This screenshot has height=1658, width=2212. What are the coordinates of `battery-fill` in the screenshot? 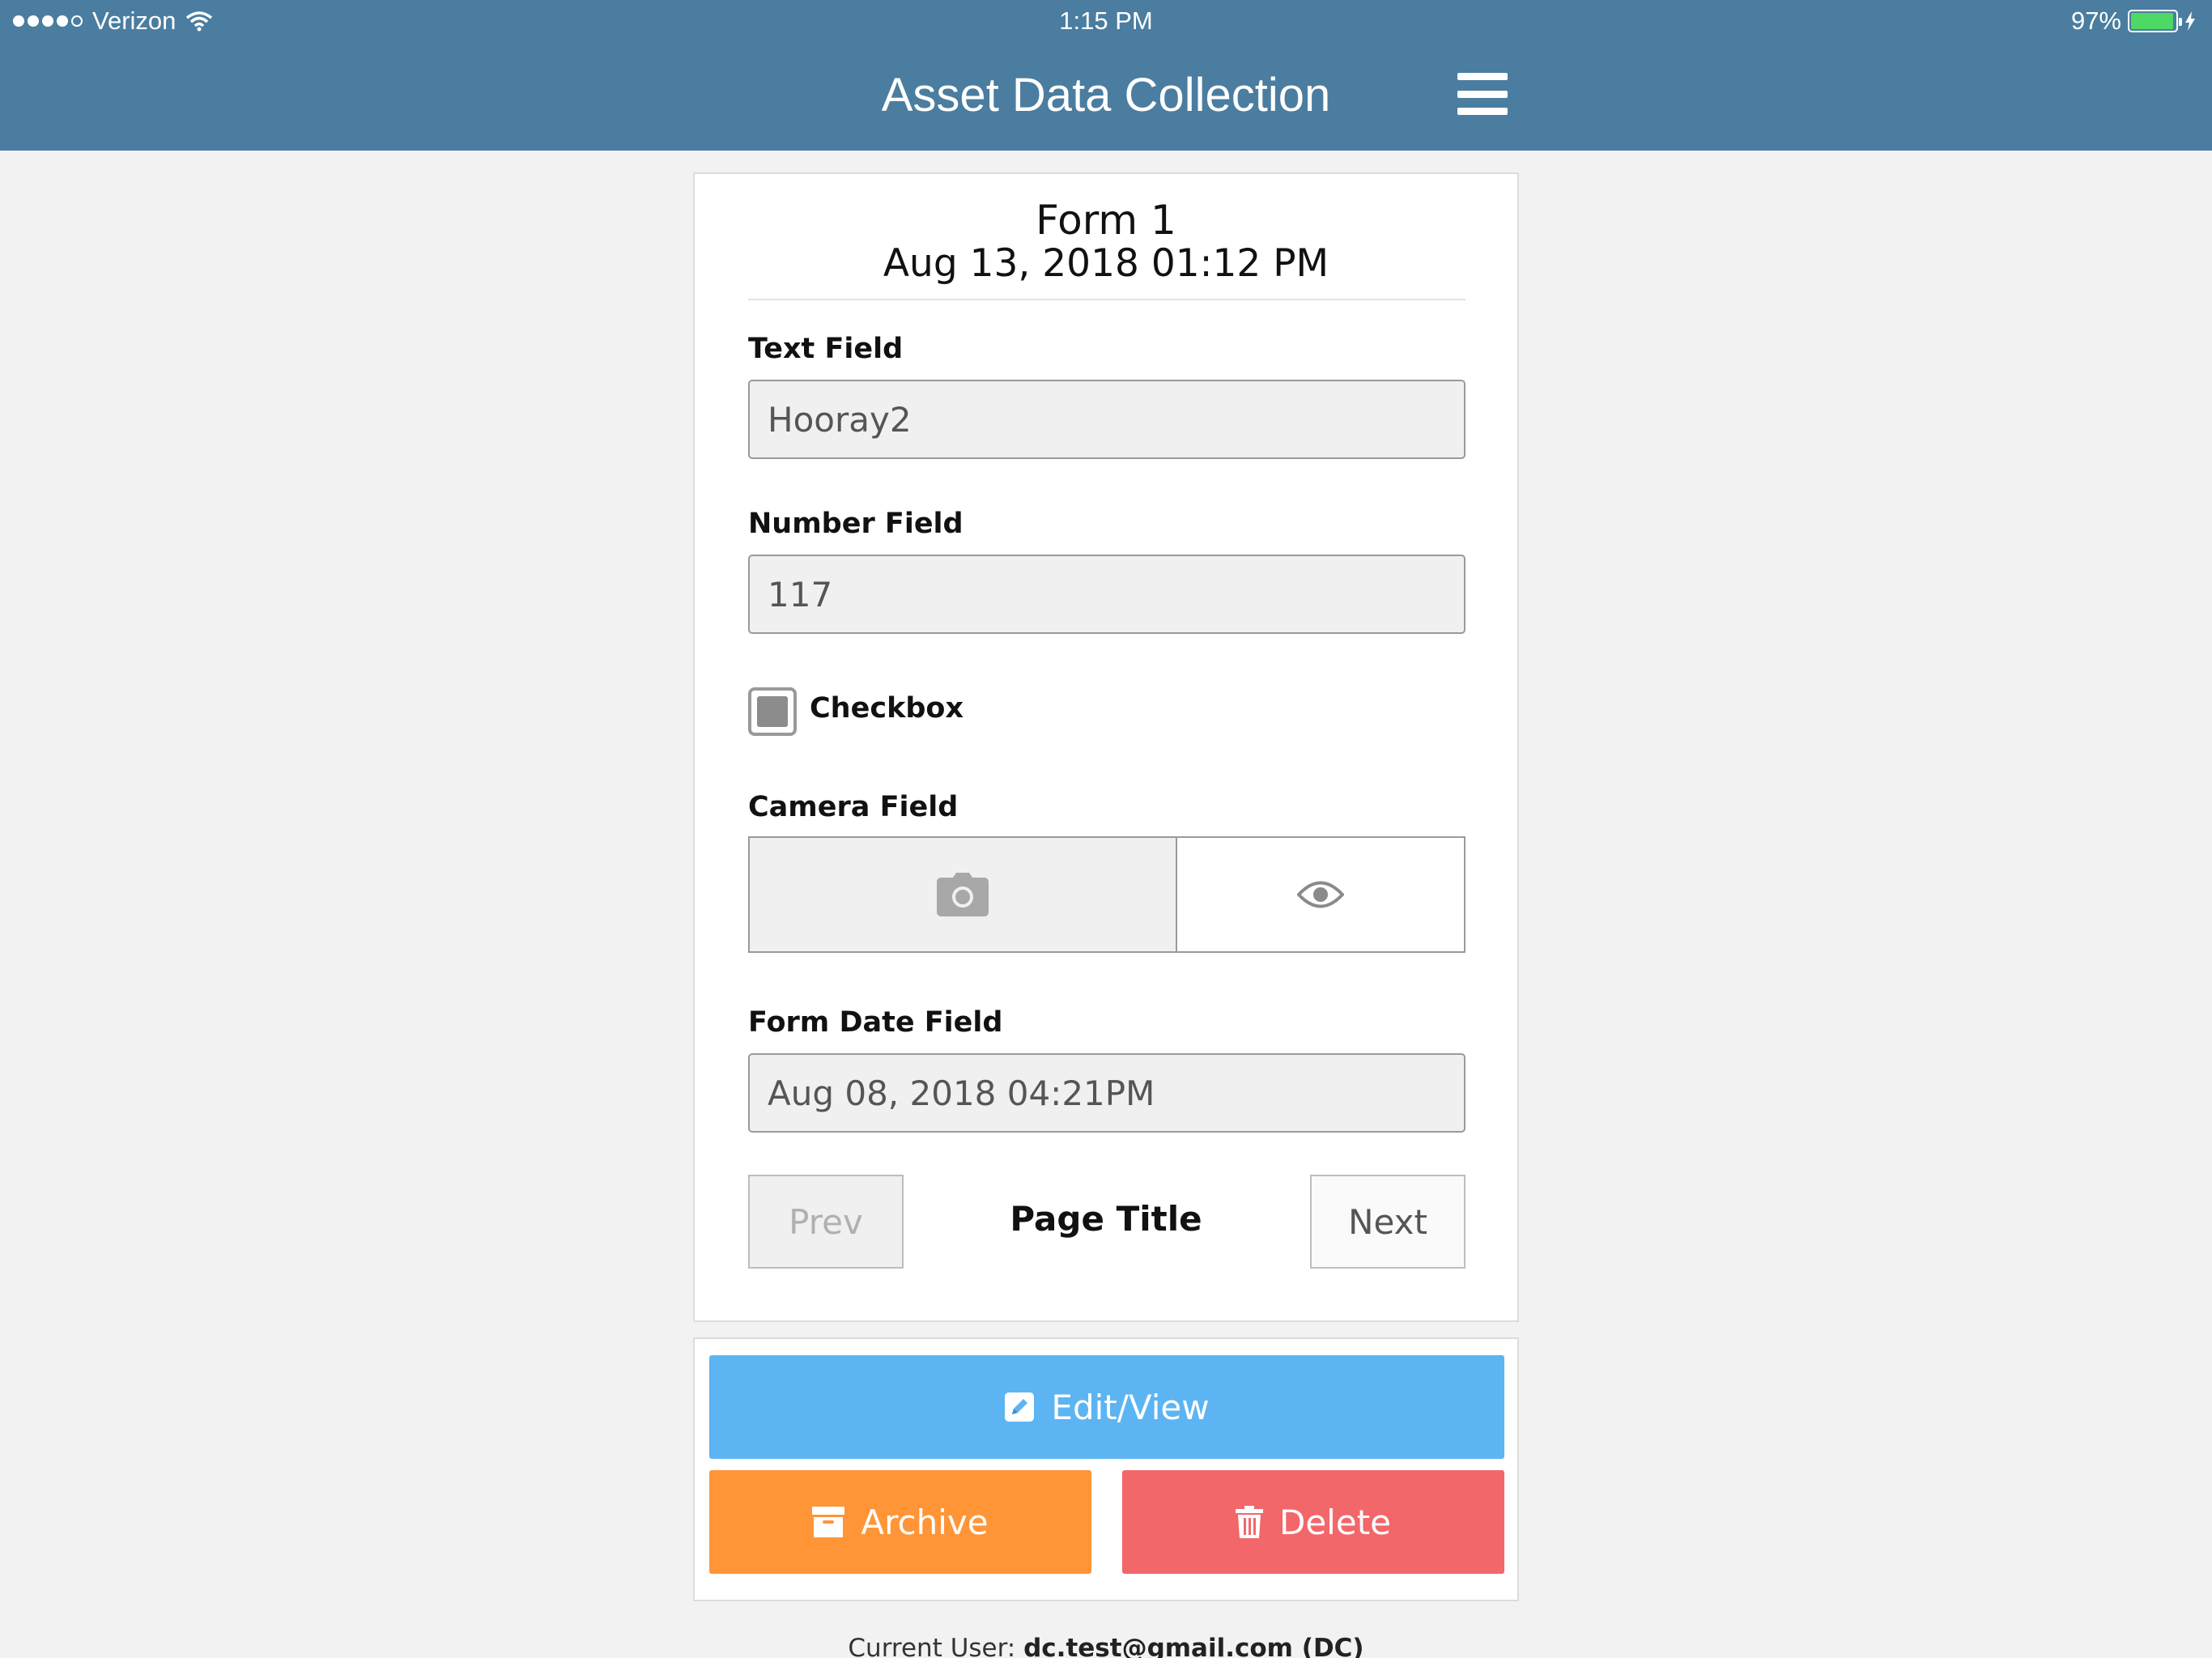 It's located at (2152, 21).